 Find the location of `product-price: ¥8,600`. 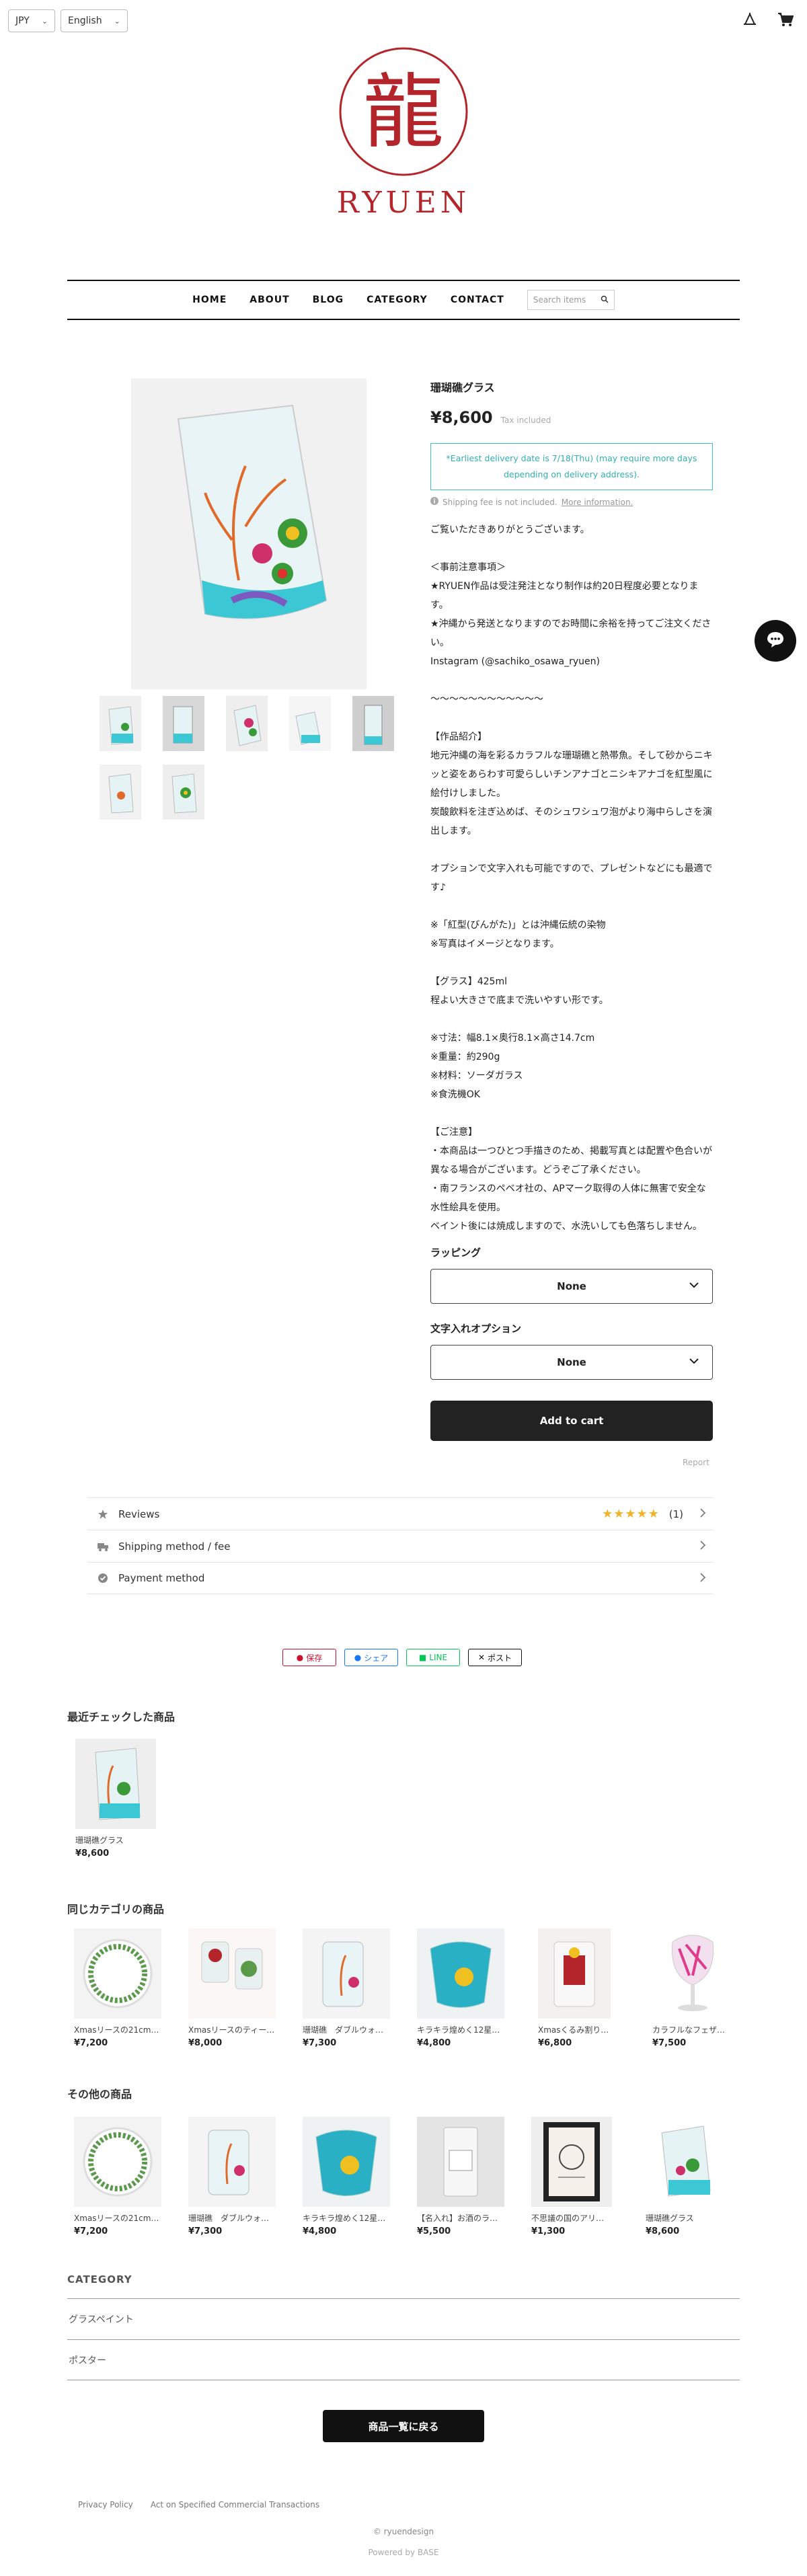

product-price: ¥8,600 is located at coordinates (663, 2231).